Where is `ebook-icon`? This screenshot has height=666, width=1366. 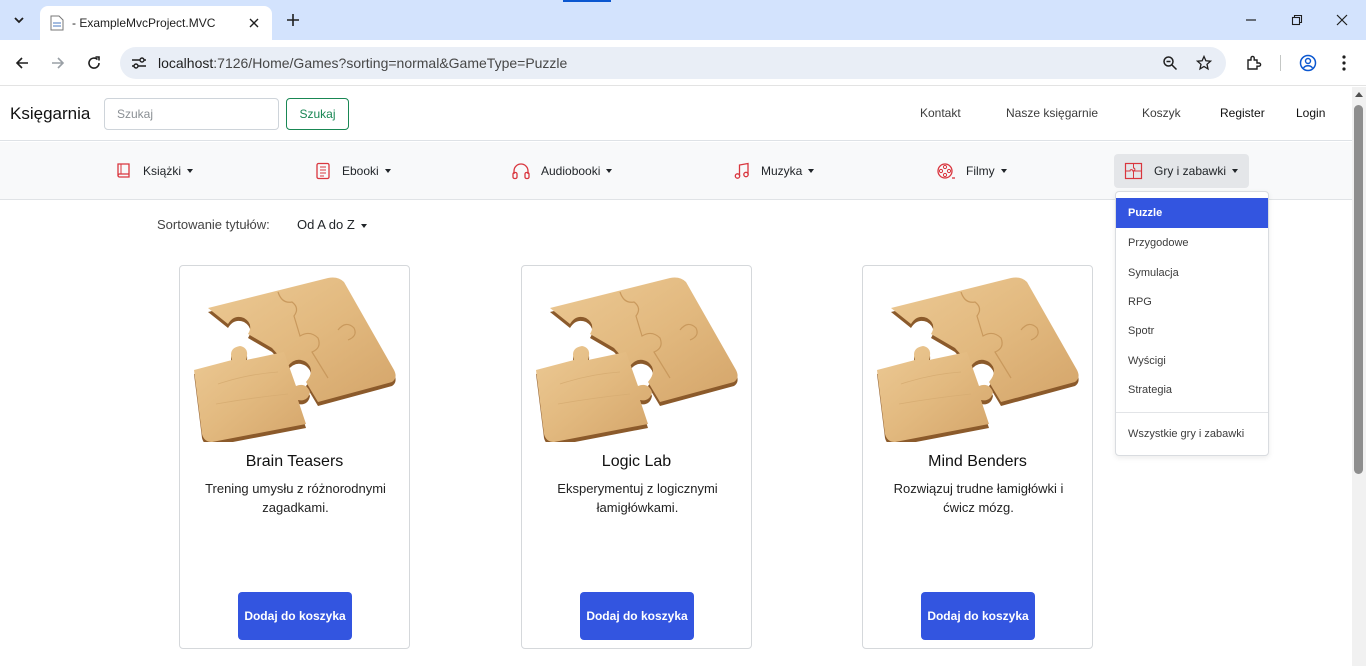
ebook-icon is located at coordinates (323, 171).